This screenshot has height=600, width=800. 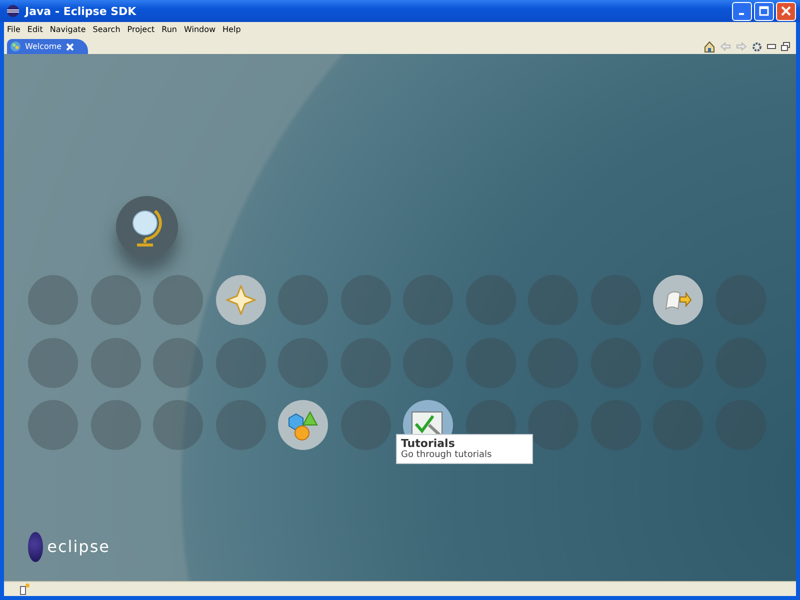 I want to click on logo-orb-icon, so click(x=36, y=547).